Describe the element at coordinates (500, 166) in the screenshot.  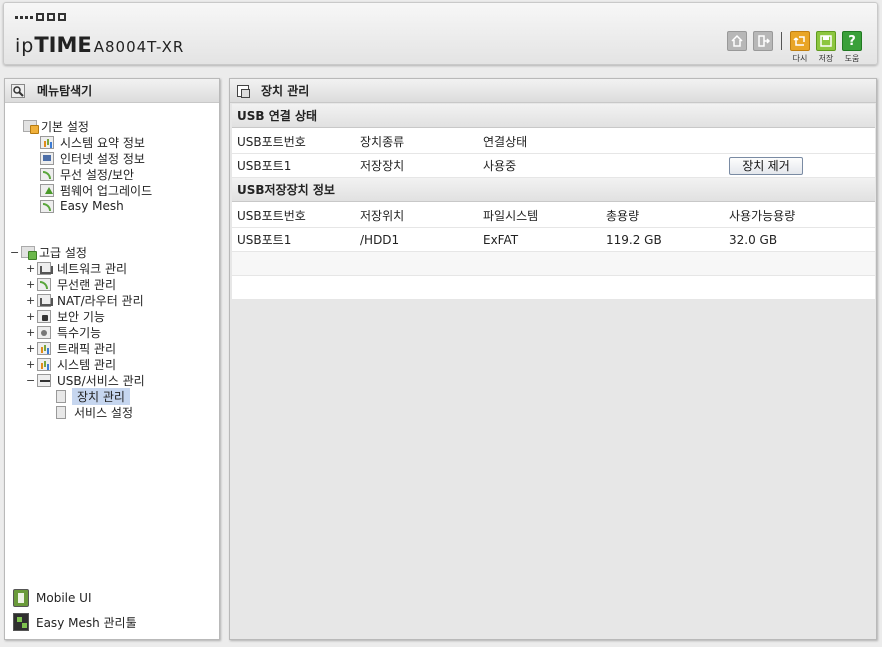
I see `table-cell: 사용중` at that location.